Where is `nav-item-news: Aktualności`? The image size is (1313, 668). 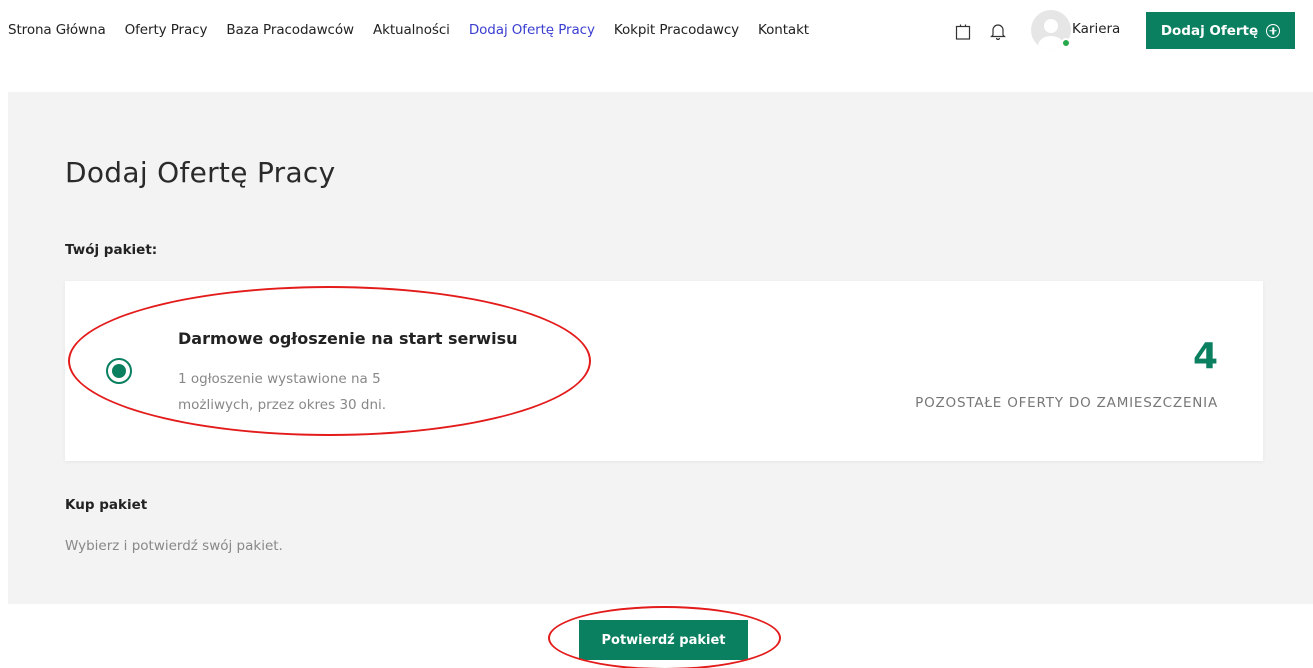 nav-item-news: Aktualności is located at coordinates (411, 30).